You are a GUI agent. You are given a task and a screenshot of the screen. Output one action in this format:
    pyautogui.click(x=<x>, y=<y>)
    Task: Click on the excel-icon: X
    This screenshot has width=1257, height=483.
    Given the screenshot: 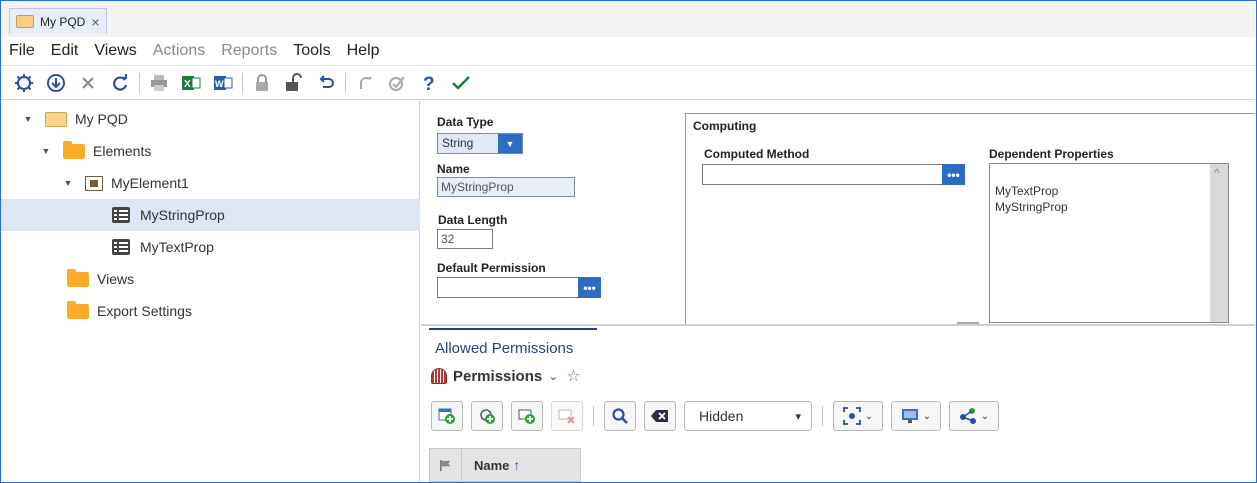 What is the action you would take?
    pyautogui.click(x=191, y=83)
    